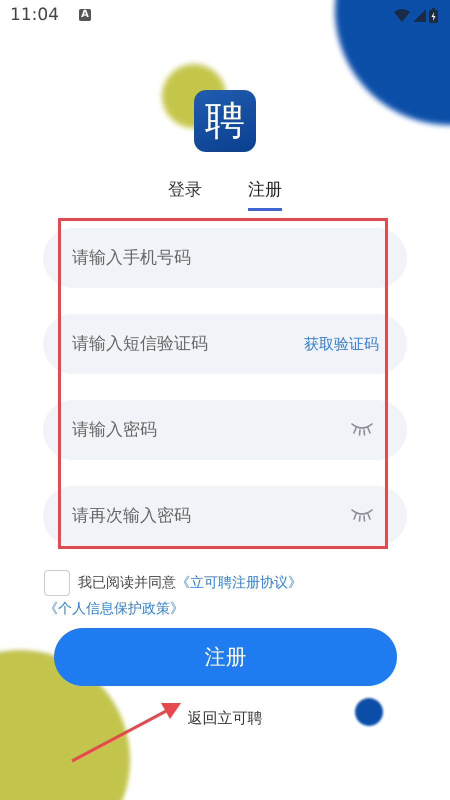 This screenshot has height=800, width=450. Describe the element at coordinates (225, 516) in the screenshot. I see `input-field: 请再次输入密码` at that location.